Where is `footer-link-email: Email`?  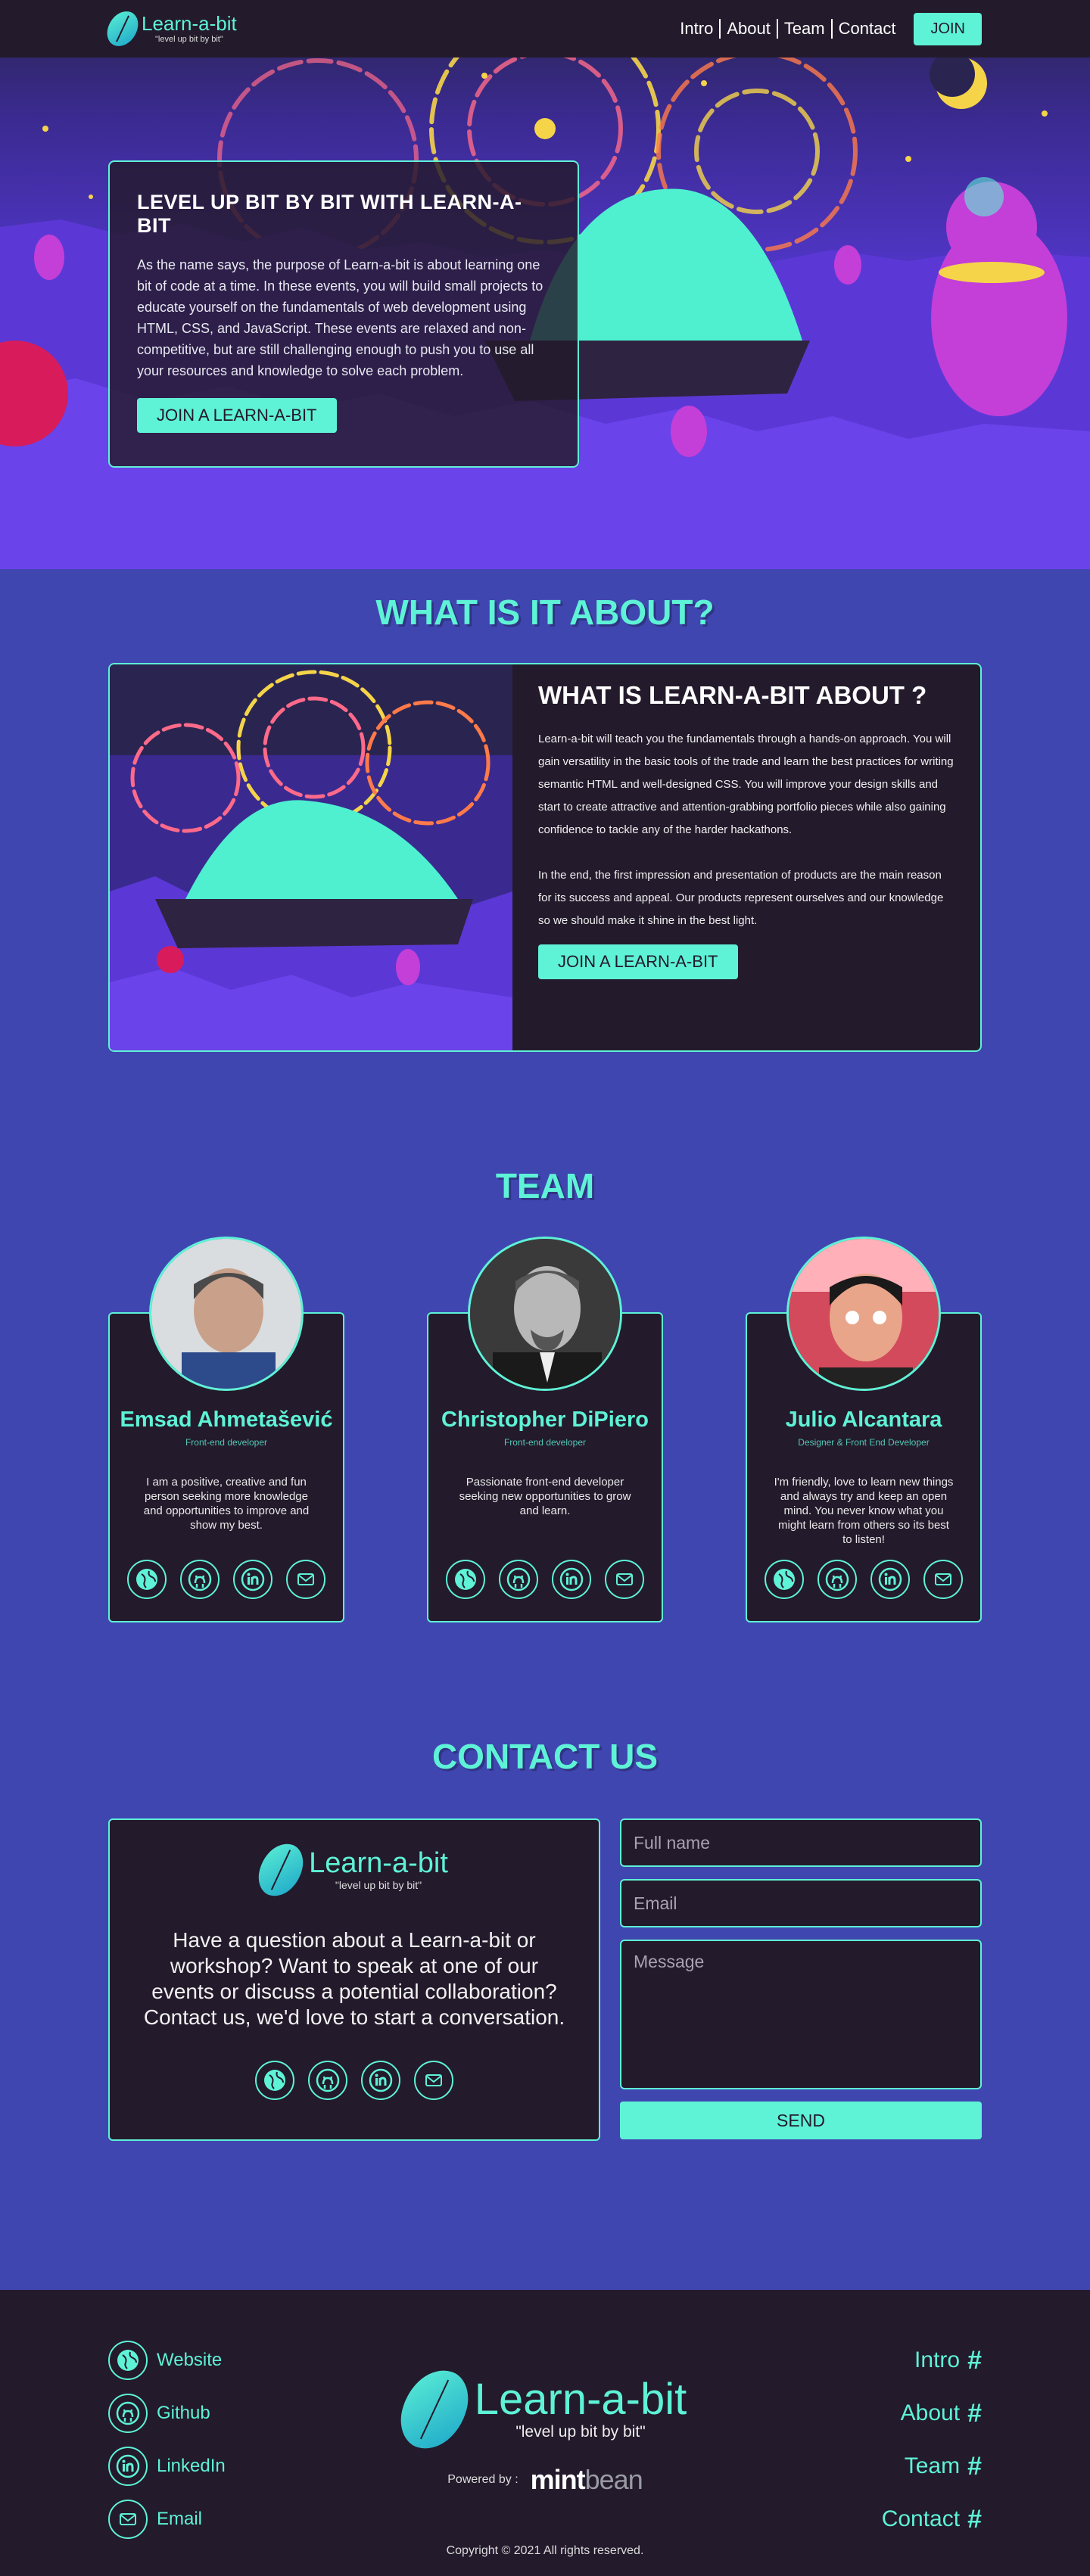 footer-link-email: Email is located at coordinates (167, 2519).